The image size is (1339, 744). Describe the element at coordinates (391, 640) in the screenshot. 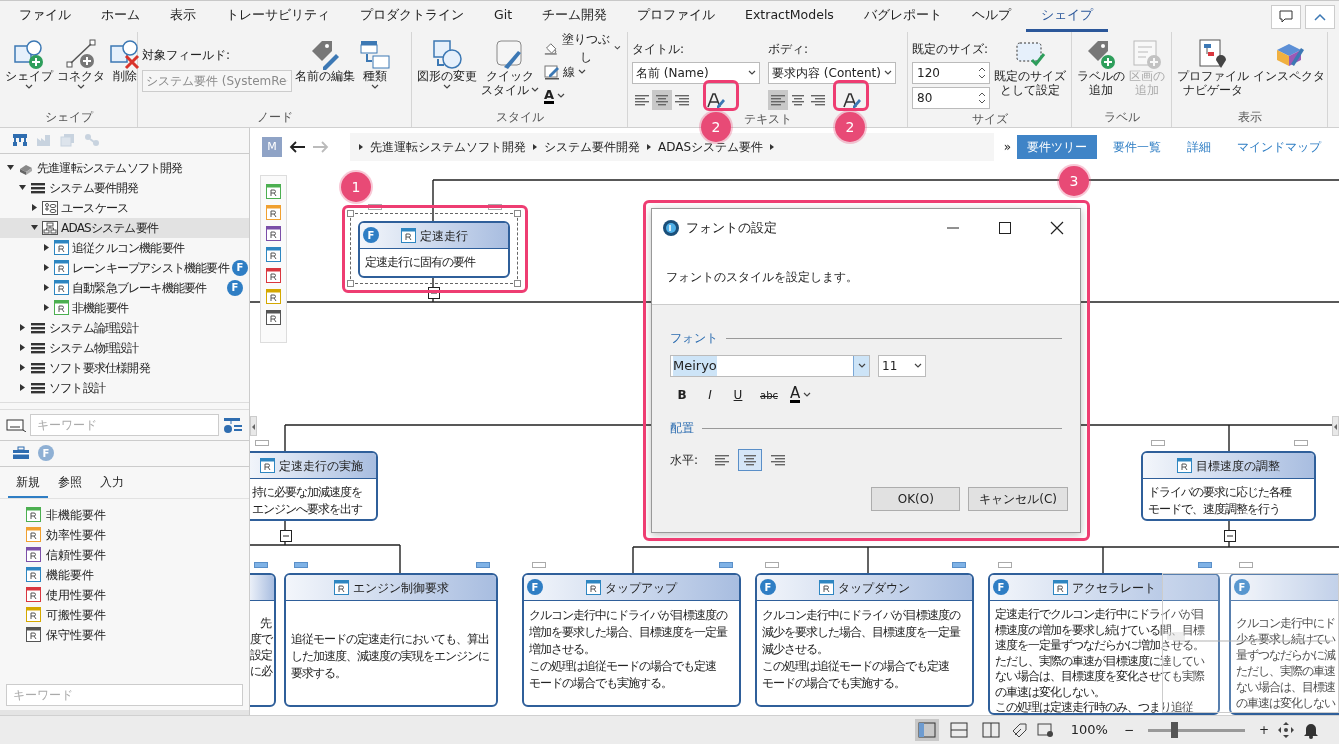

I see `diagram-node: エンジン制御要求 追従モードの定速走行においても、算出 した加速度、減速度の実現をエンジンに 要求する。` at that location.